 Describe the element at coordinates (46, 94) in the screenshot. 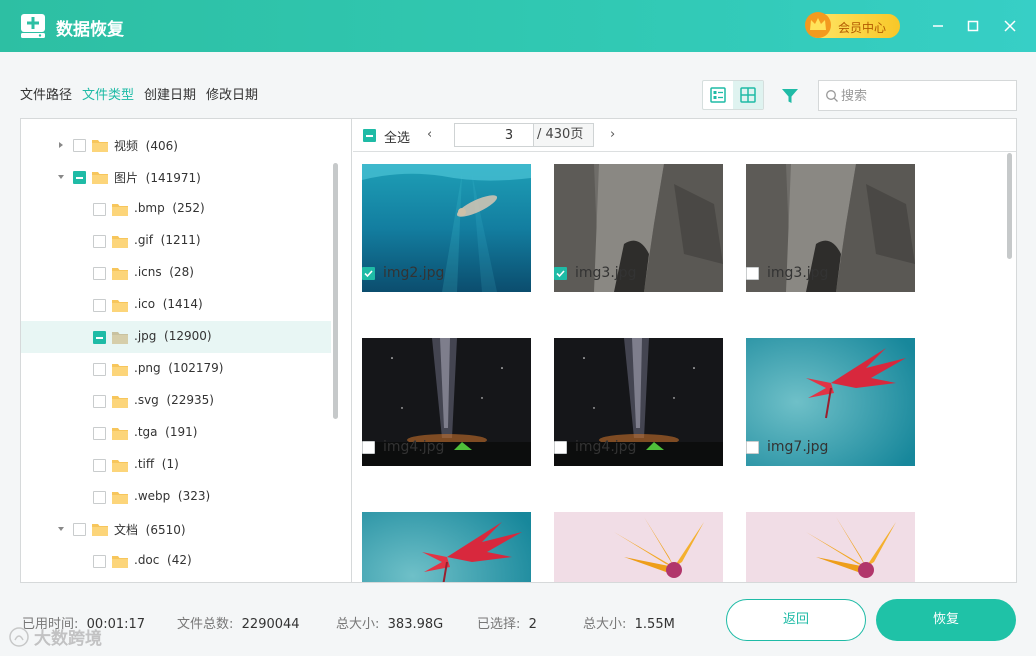

I see `tab-file-path: 文件路径` at that location.